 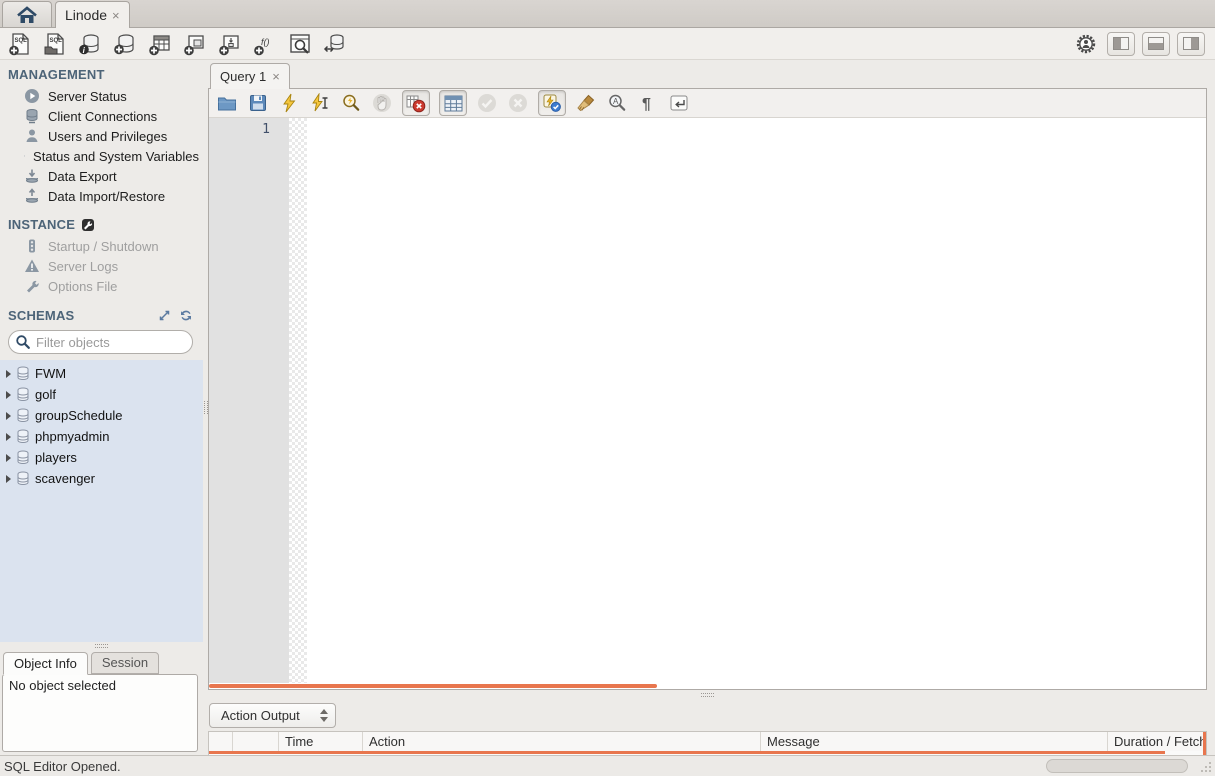 What do you see at coordinates (27, 14) in the screenshot?
I see `home-tab` at bounding box center [27, 14].